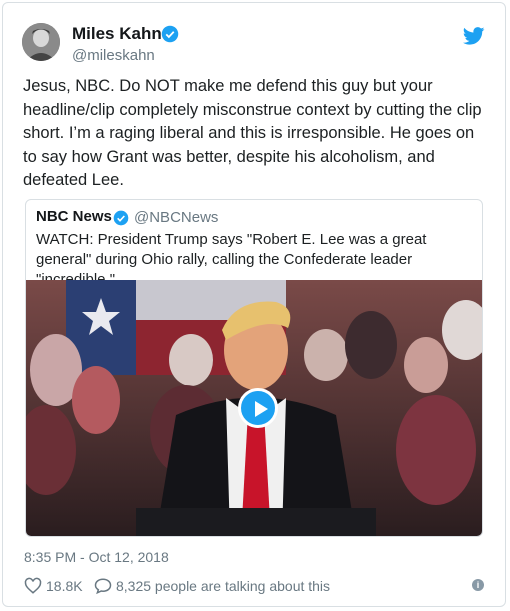 This screenshot has width=510, height=611. I want to click on twitter-bird-icon, so click(474, 36).